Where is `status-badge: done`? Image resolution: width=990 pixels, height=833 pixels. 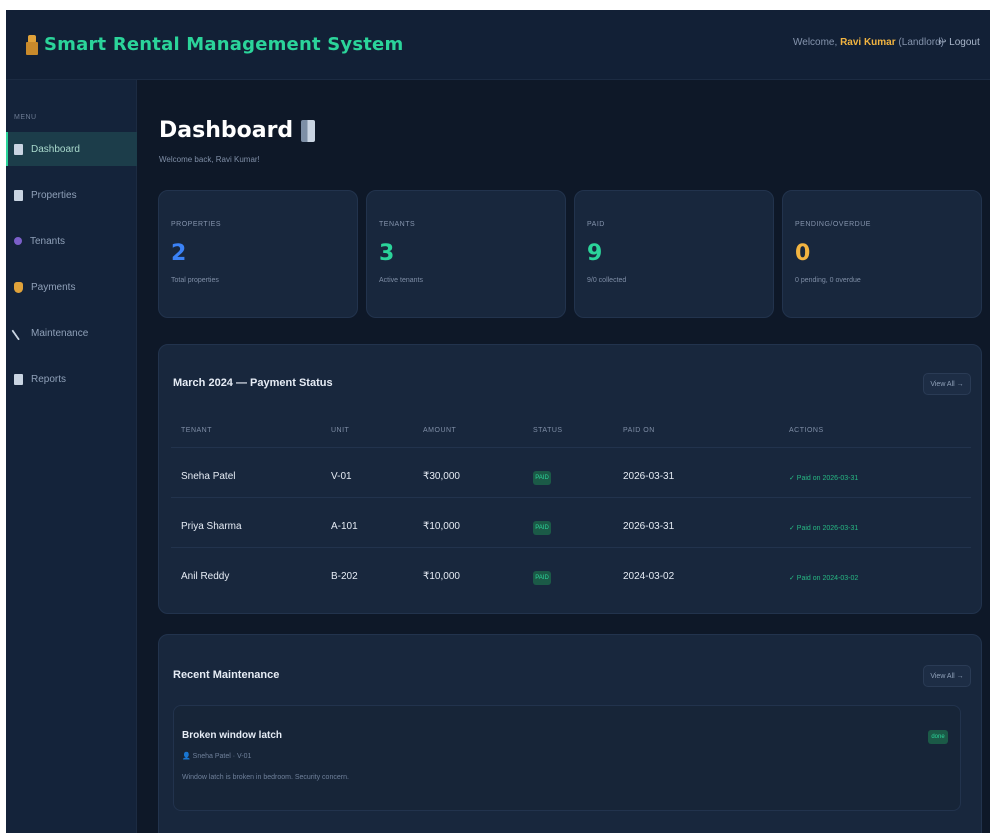 status-badge: done is located at coordinates (938, 737).